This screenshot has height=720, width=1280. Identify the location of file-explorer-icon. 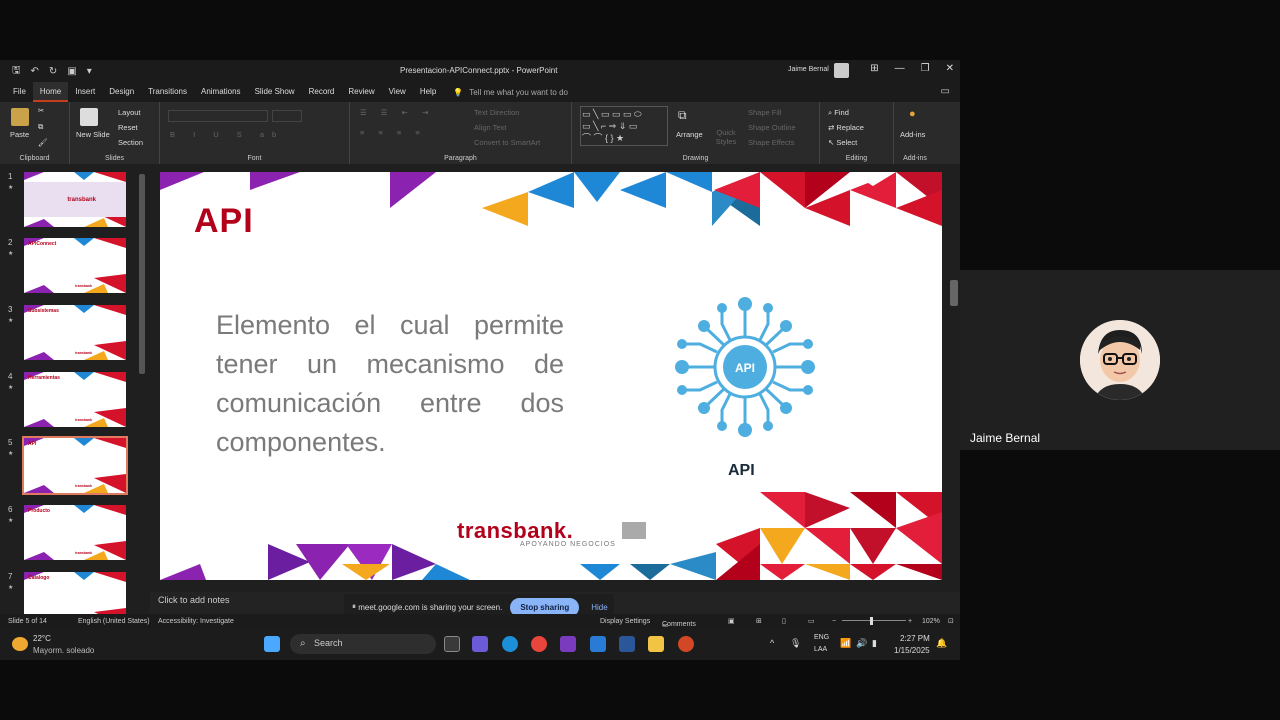
(656, 644).